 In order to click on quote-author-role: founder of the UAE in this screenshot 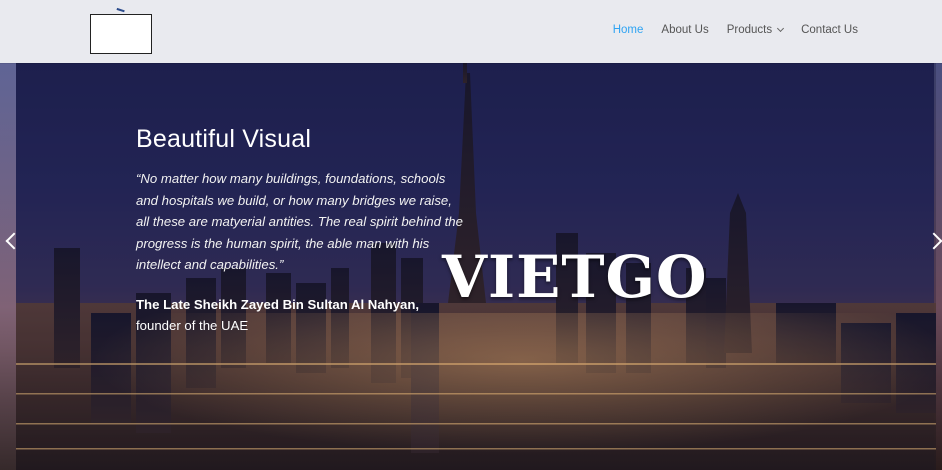, I will do `click(192, 325)`.